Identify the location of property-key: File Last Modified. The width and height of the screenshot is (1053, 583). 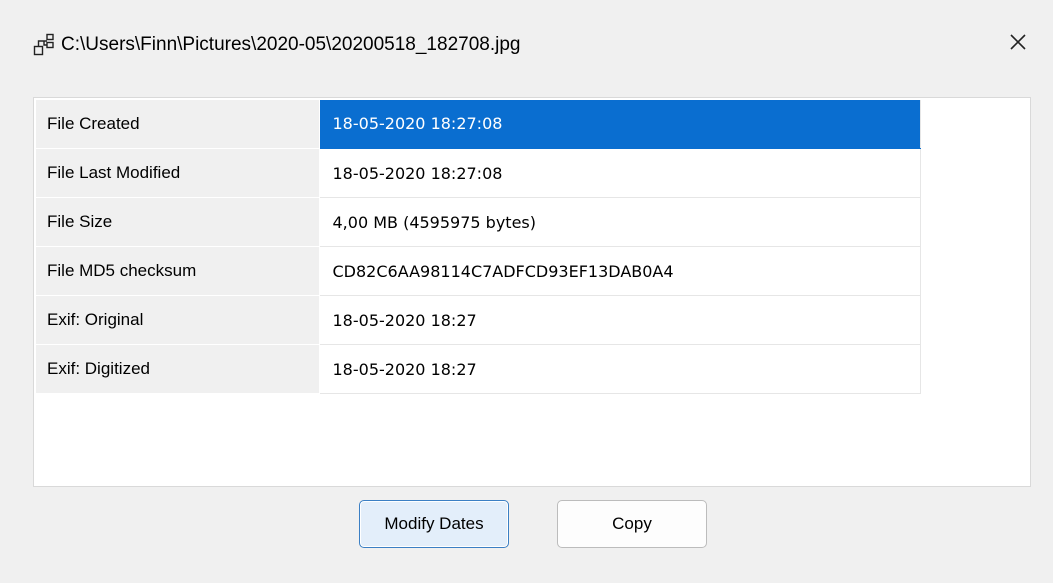
(178, 173).